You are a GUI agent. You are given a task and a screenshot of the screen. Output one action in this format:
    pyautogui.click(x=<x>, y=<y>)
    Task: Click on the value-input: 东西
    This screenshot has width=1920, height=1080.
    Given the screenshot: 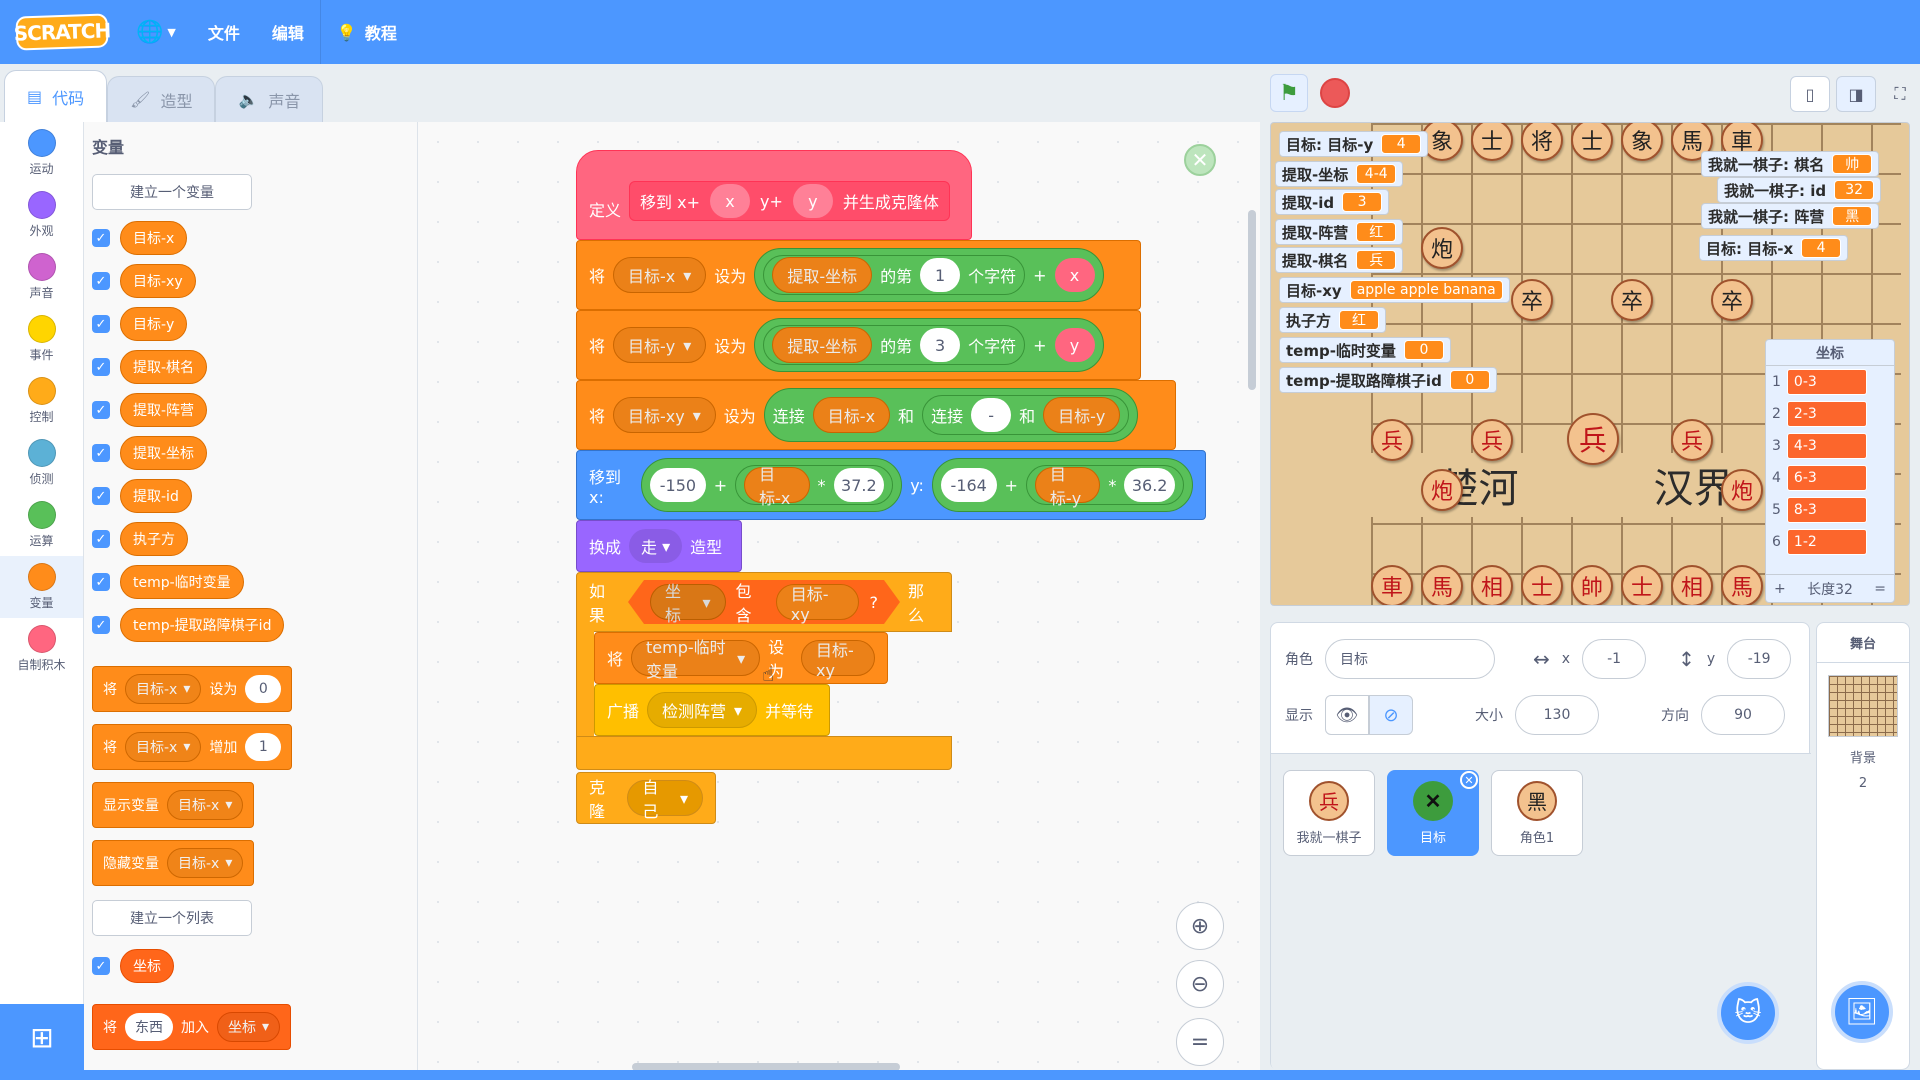 What is the action you would take?
    pyautogui.click(x=149, y=1027)
    